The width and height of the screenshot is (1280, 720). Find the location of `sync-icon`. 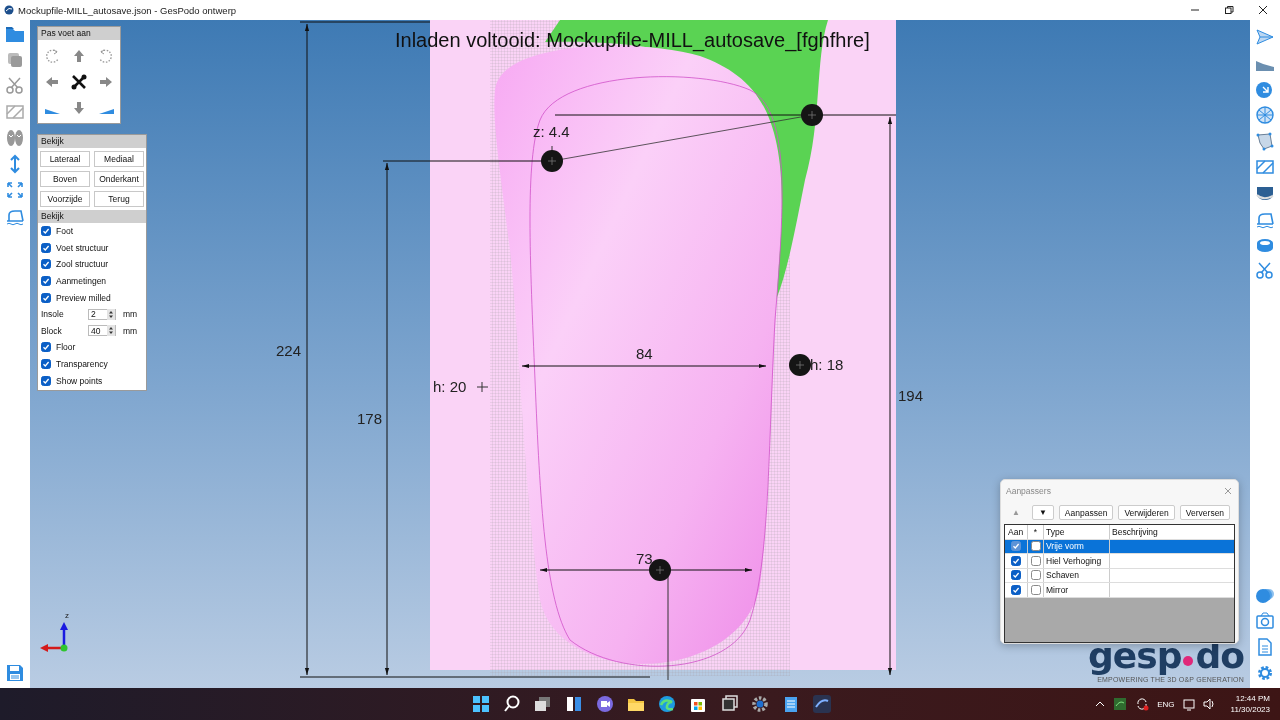

sync-icon is located at coordinates (1142, 704).